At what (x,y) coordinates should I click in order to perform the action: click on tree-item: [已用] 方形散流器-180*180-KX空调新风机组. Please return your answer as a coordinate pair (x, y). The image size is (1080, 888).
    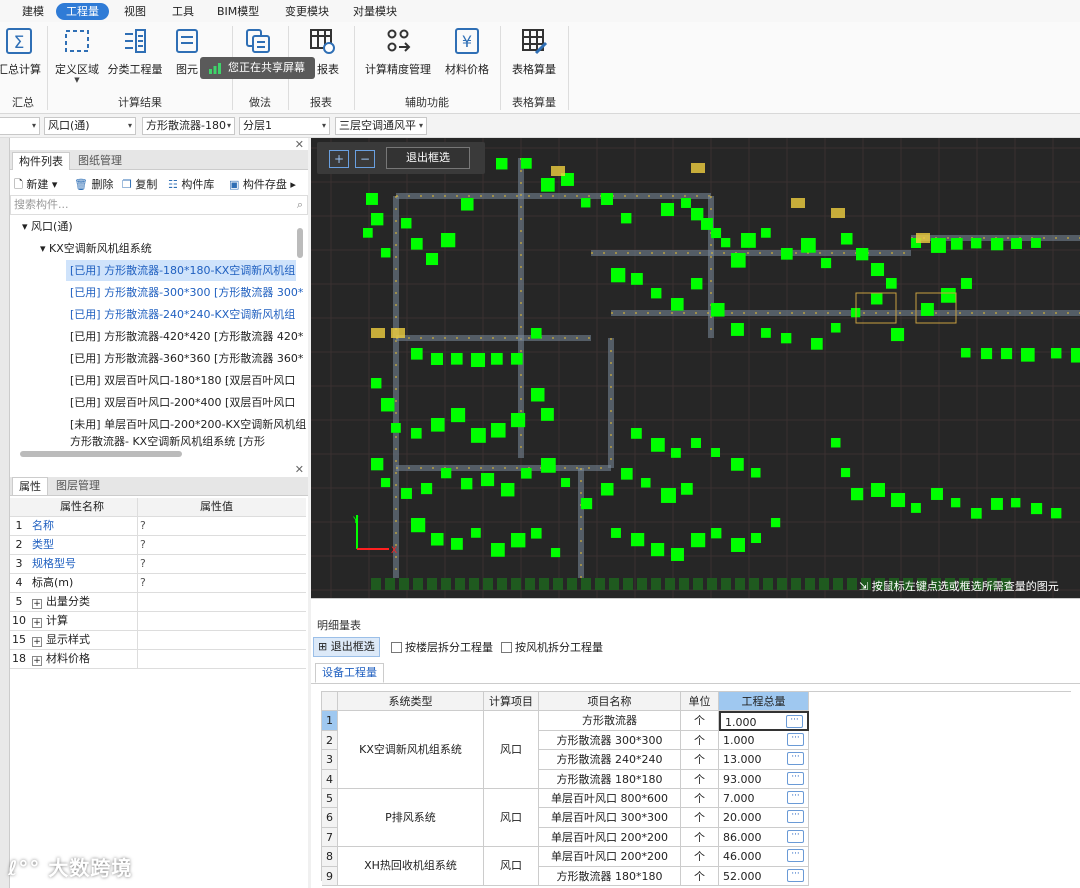
    Looking at the image, I should click on (181, 270).